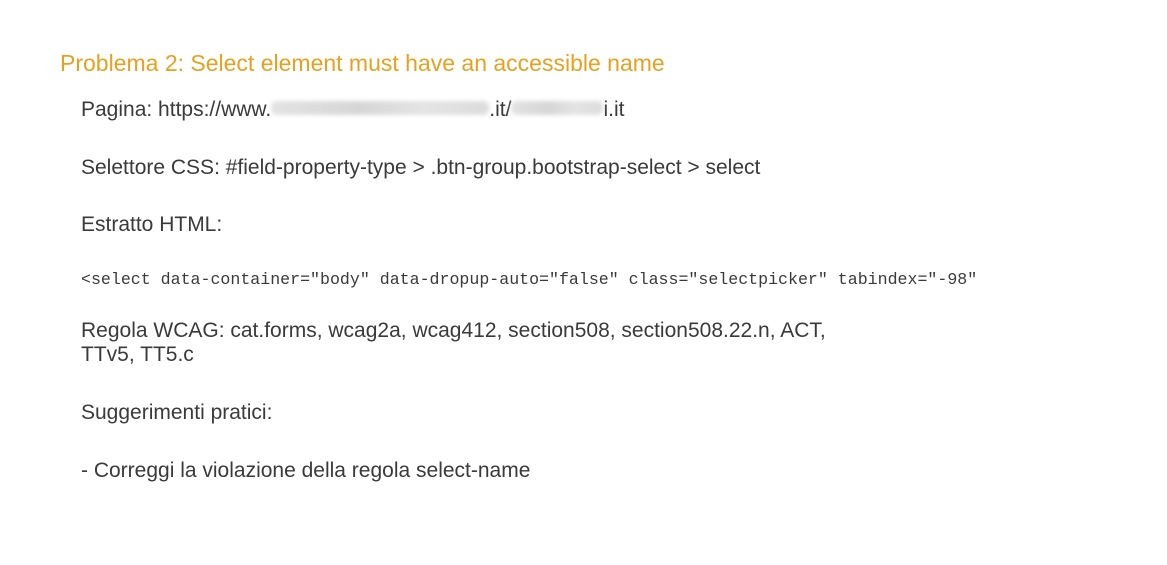 The image size is (1167, 565). Describe the element at coordinates (152, 224) in the screenshot. I see `html-excerpt-label: Estratto HTML:` at that location.